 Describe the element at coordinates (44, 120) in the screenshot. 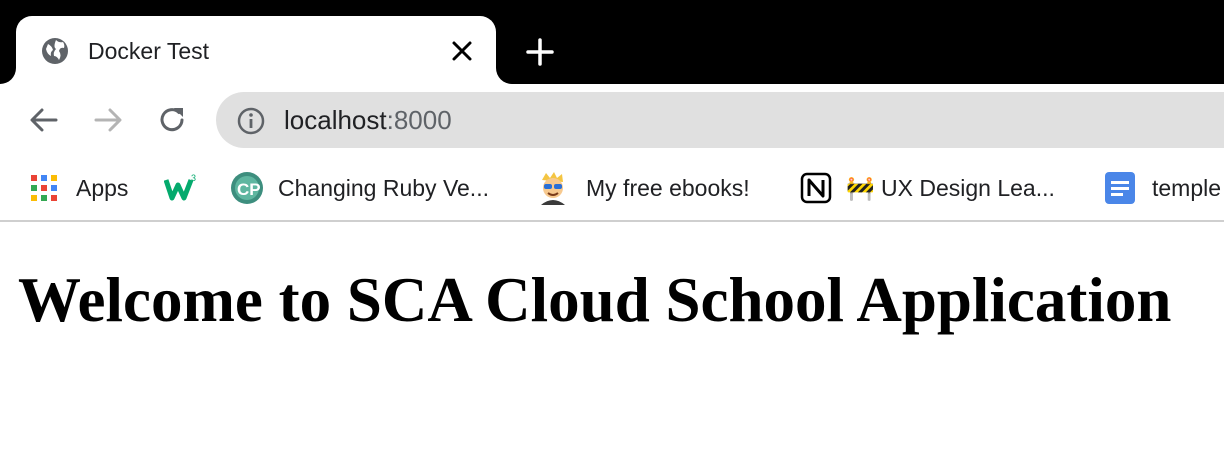

I see `arrow-left-icon` at that location.